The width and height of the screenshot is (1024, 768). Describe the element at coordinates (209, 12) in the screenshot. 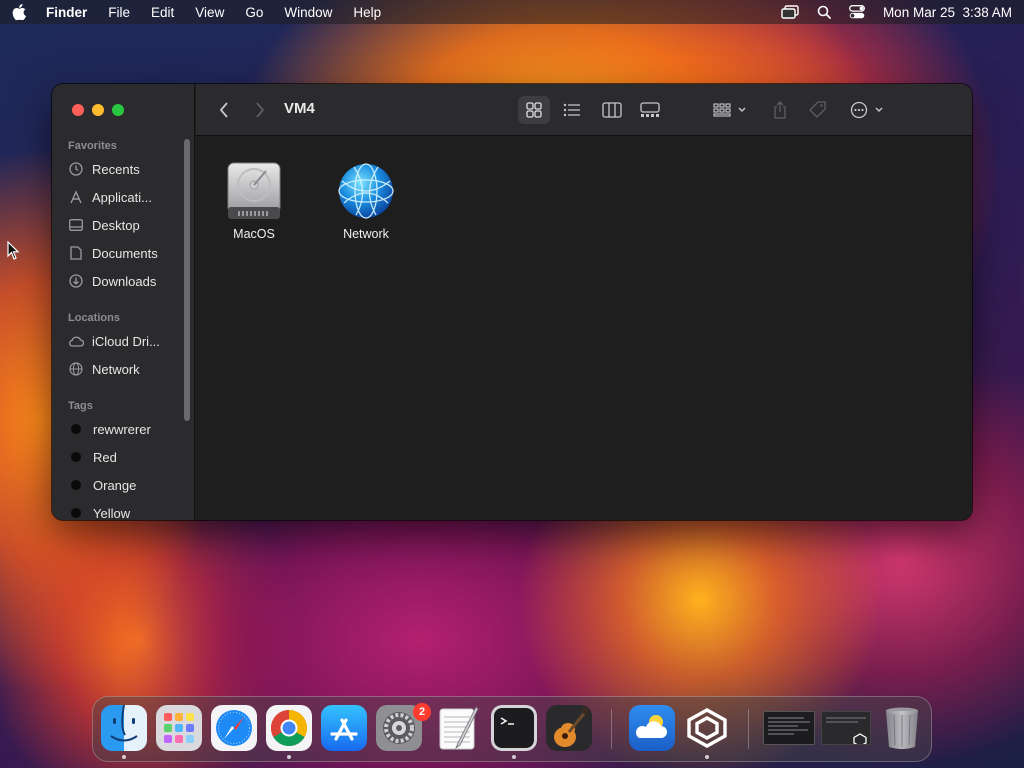

I see `menu-view: View` at that location.